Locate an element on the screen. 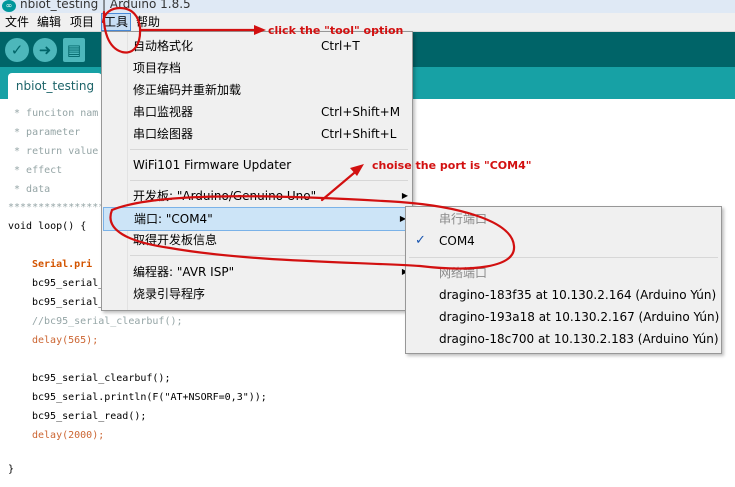 The height and width of the screenshot is (487, 735). annotation-tool-text: click the "tool" option is located at coordinates (336, 30).